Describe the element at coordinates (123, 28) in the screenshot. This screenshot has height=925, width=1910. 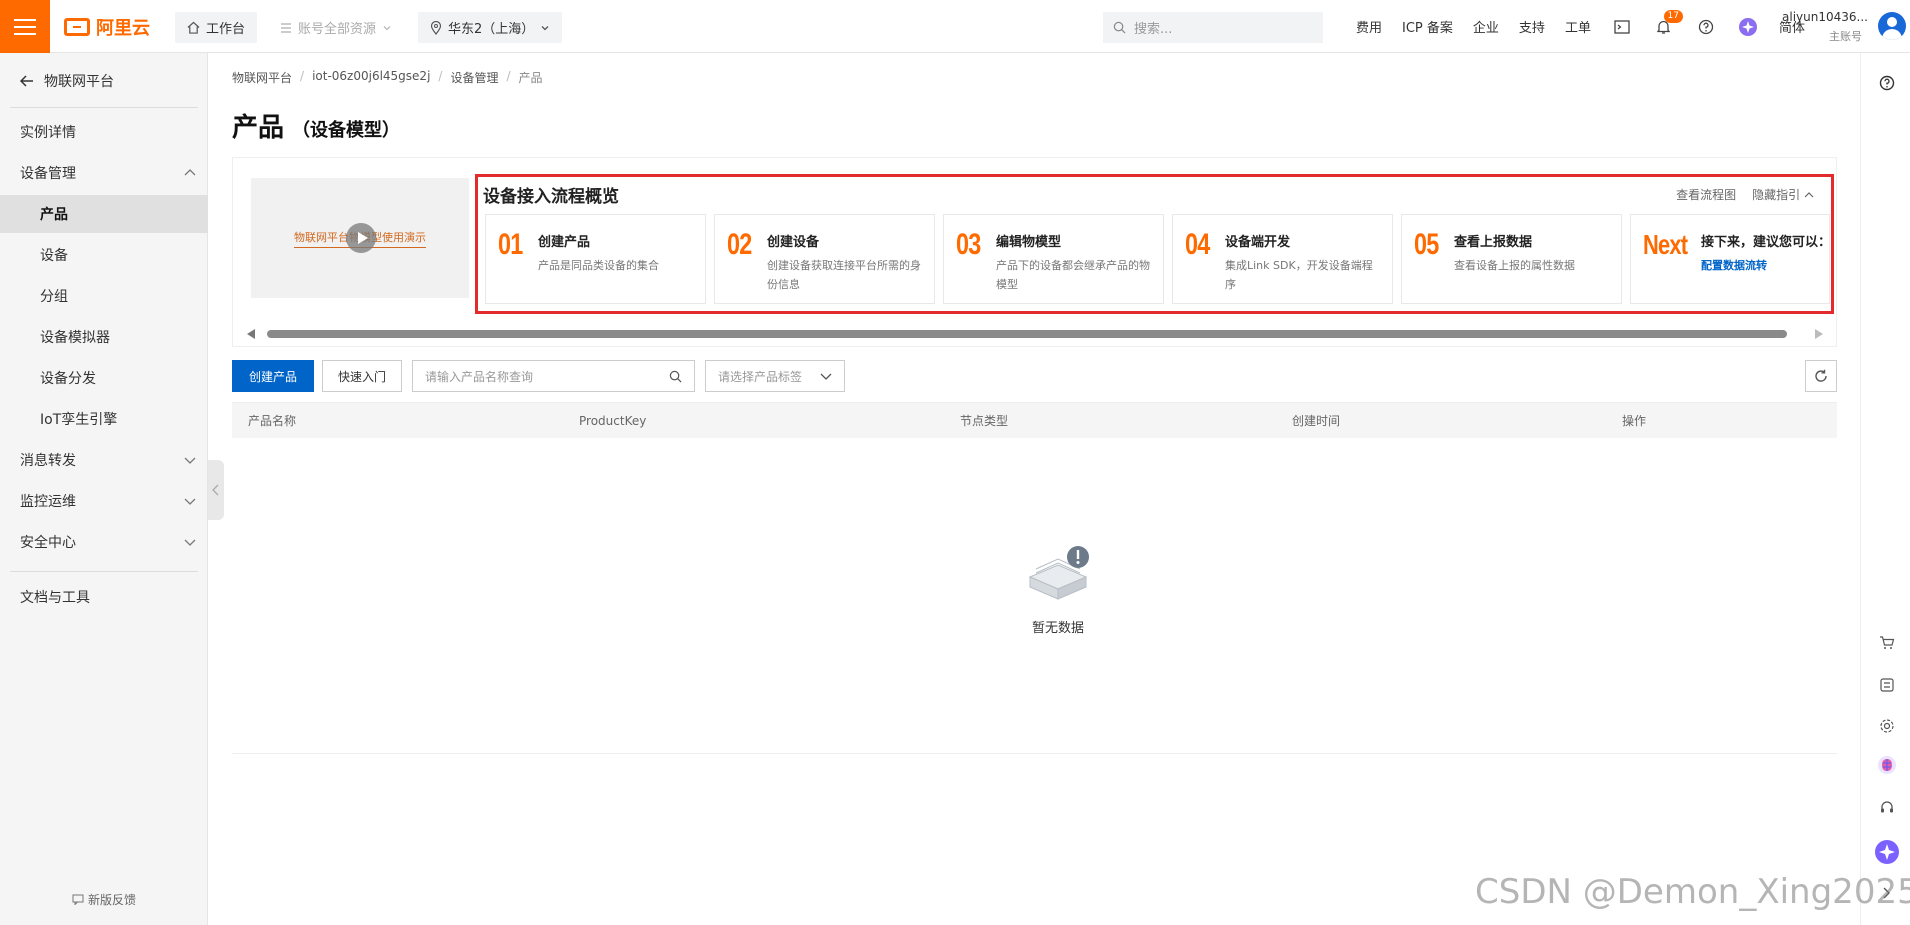
I see `brand-name: 阿里云` at that location.